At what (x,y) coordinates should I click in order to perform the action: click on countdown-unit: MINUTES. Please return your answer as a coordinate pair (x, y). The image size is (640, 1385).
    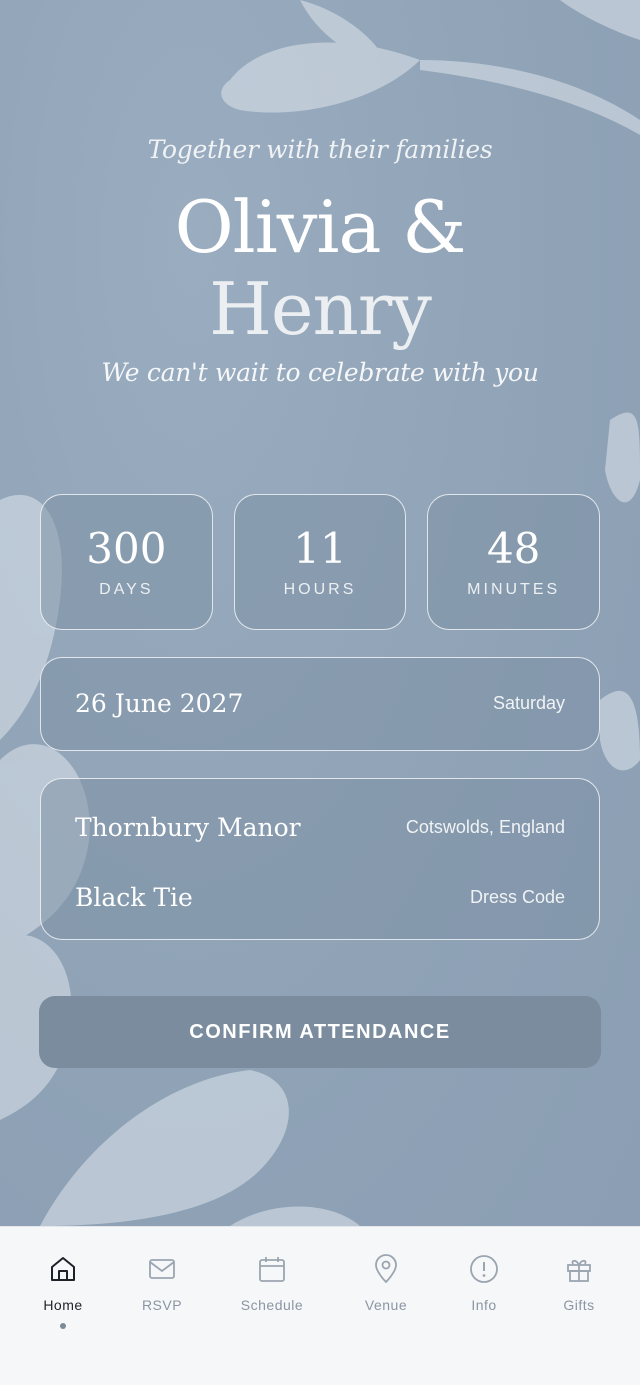
    Looking at the image, I should click on (514, 589).